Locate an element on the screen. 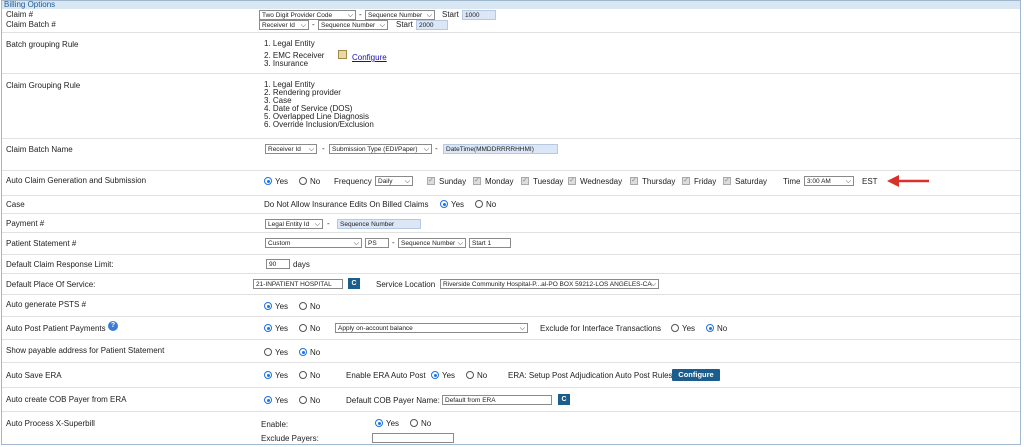  claim-batch-seq-select: Sequence Number ⌵ is located at coordinates (353, 25).